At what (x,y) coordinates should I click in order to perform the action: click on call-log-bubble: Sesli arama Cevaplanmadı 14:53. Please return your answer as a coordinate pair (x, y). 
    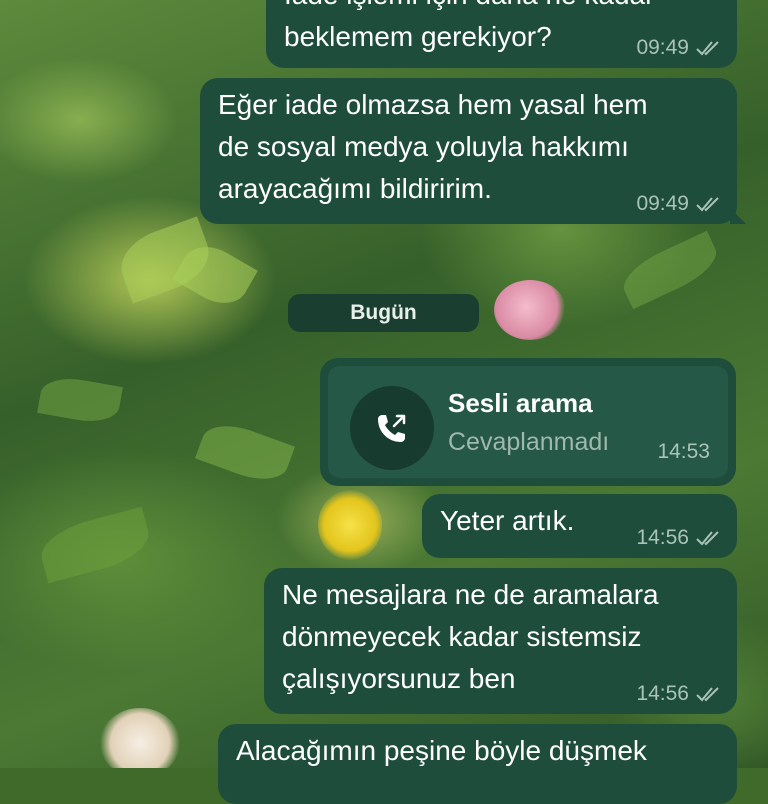
    Looking at the image, I should click on (528, 422).